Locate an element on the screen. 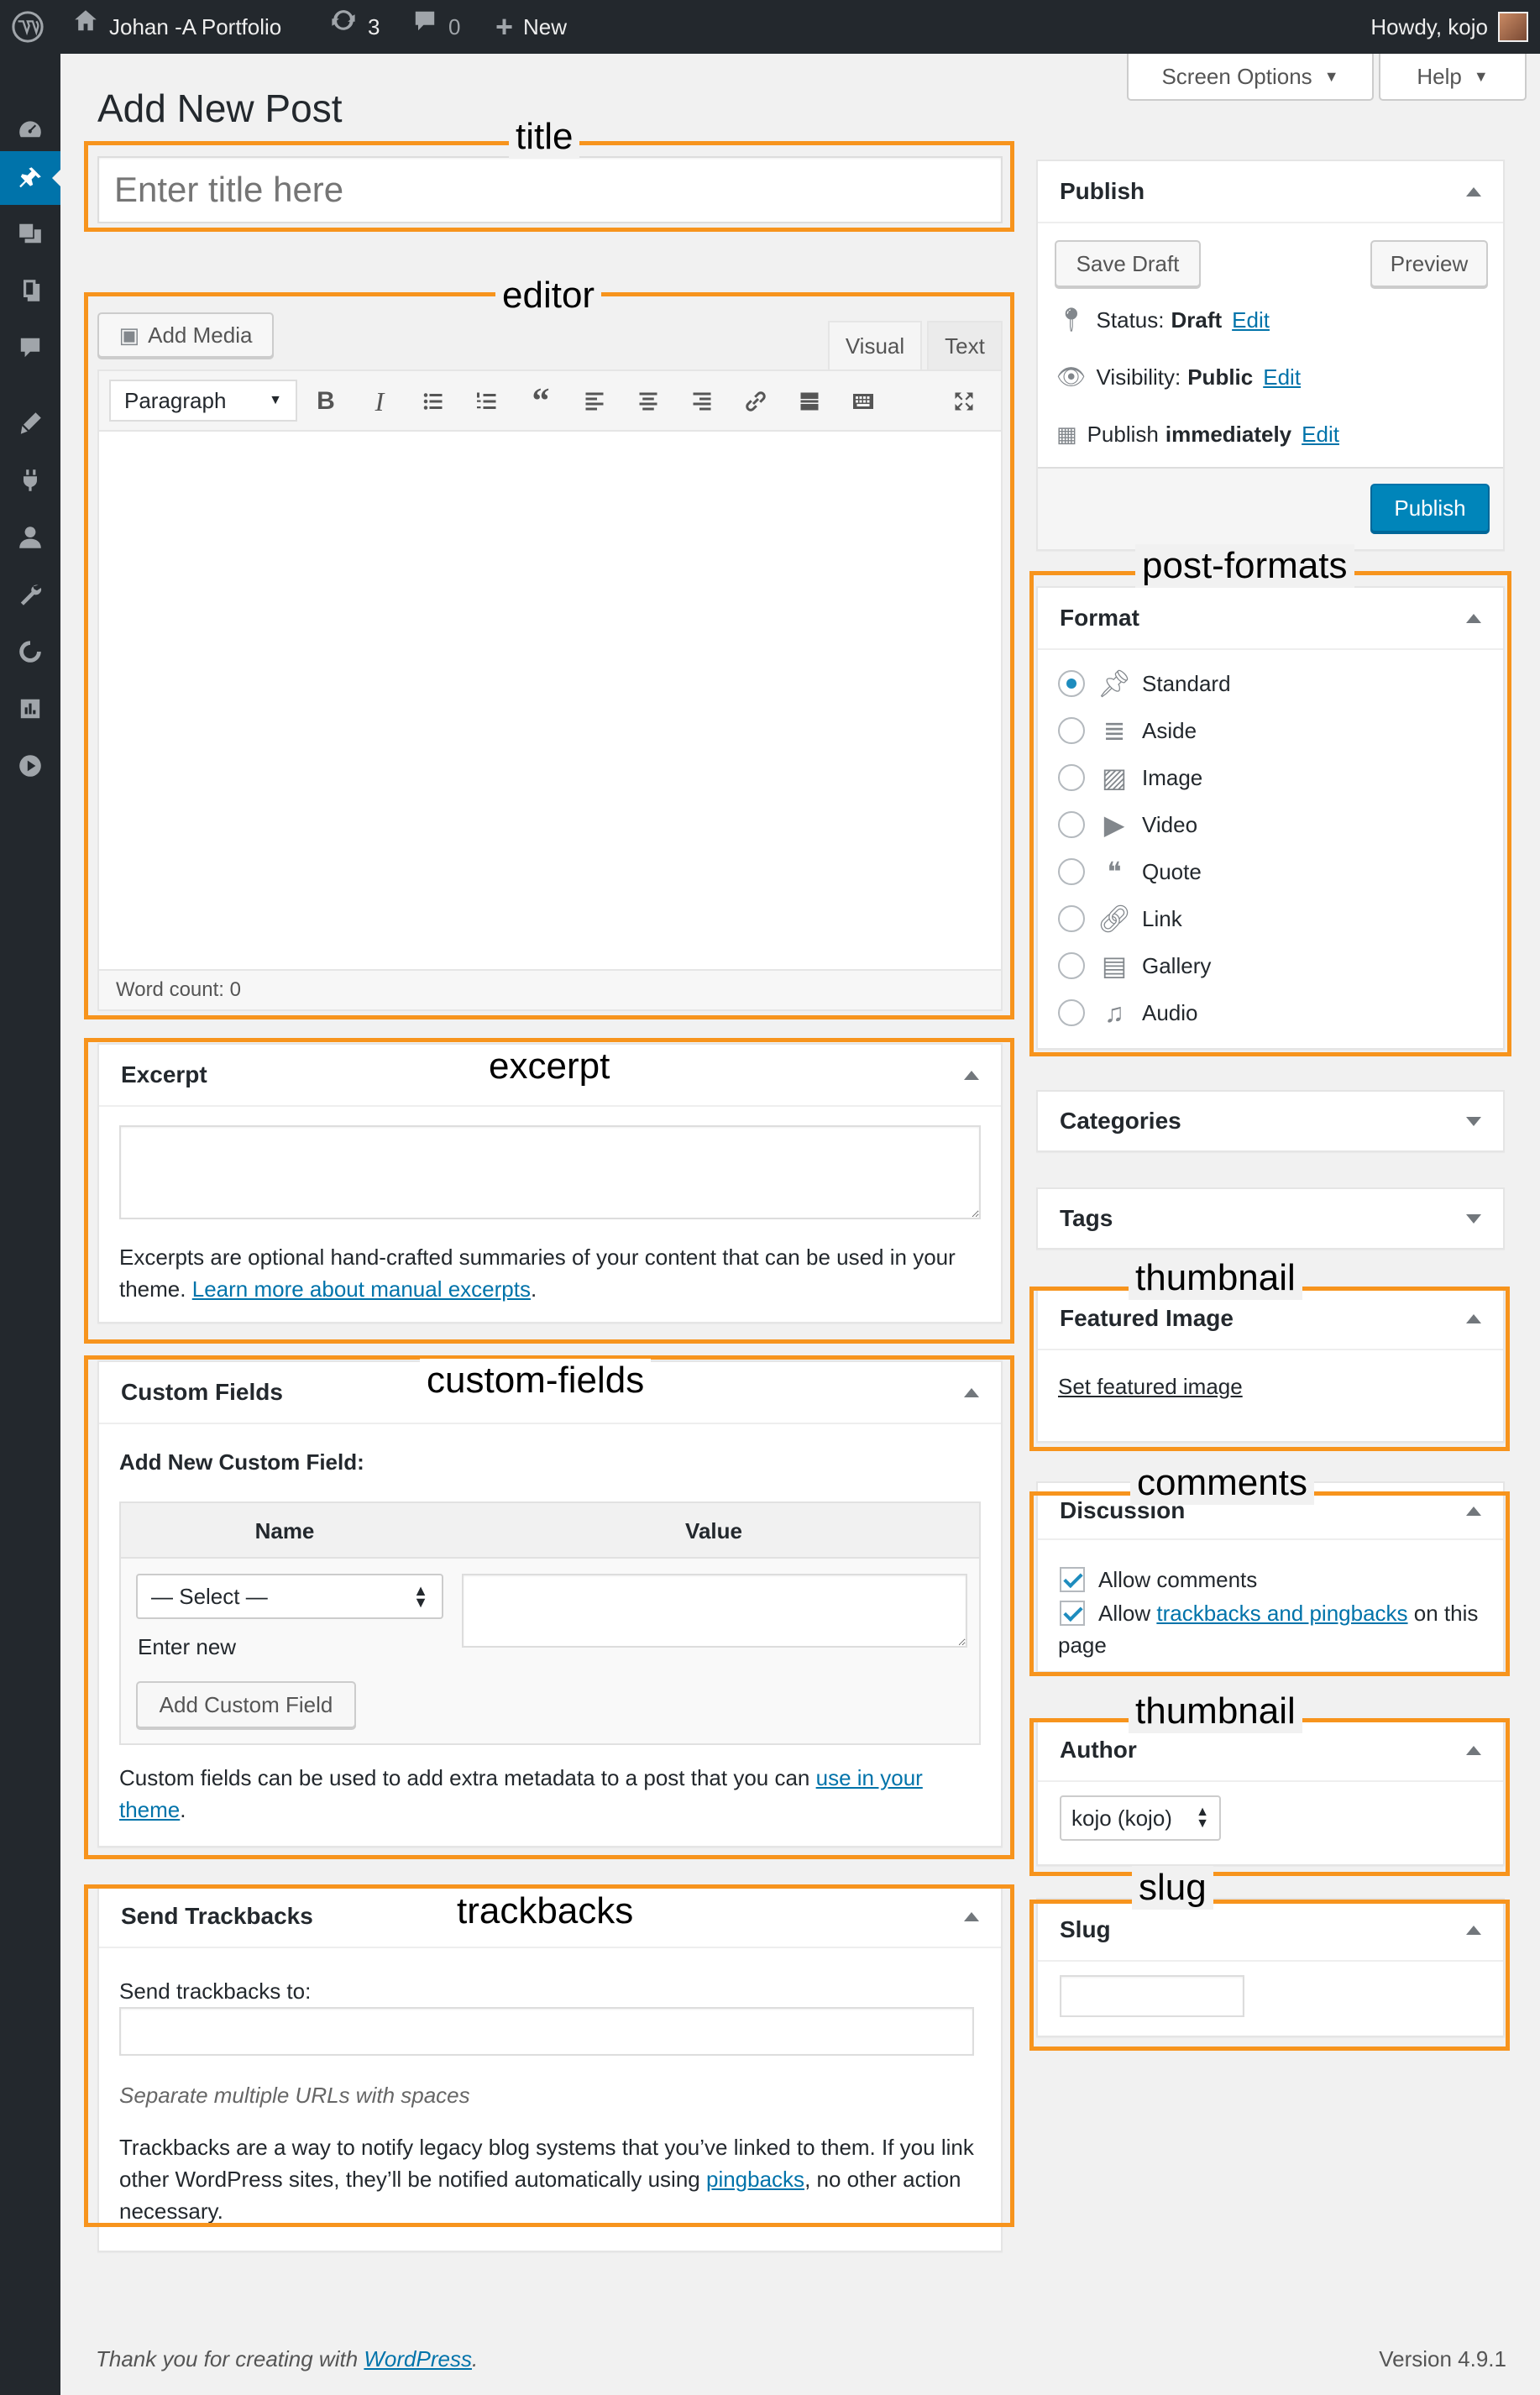 Image resolution: width=1540 pixels, height=2395 pixels. custom-field-name-select: — Select — ▲ ▼ is located at coordinates (289, 1596).